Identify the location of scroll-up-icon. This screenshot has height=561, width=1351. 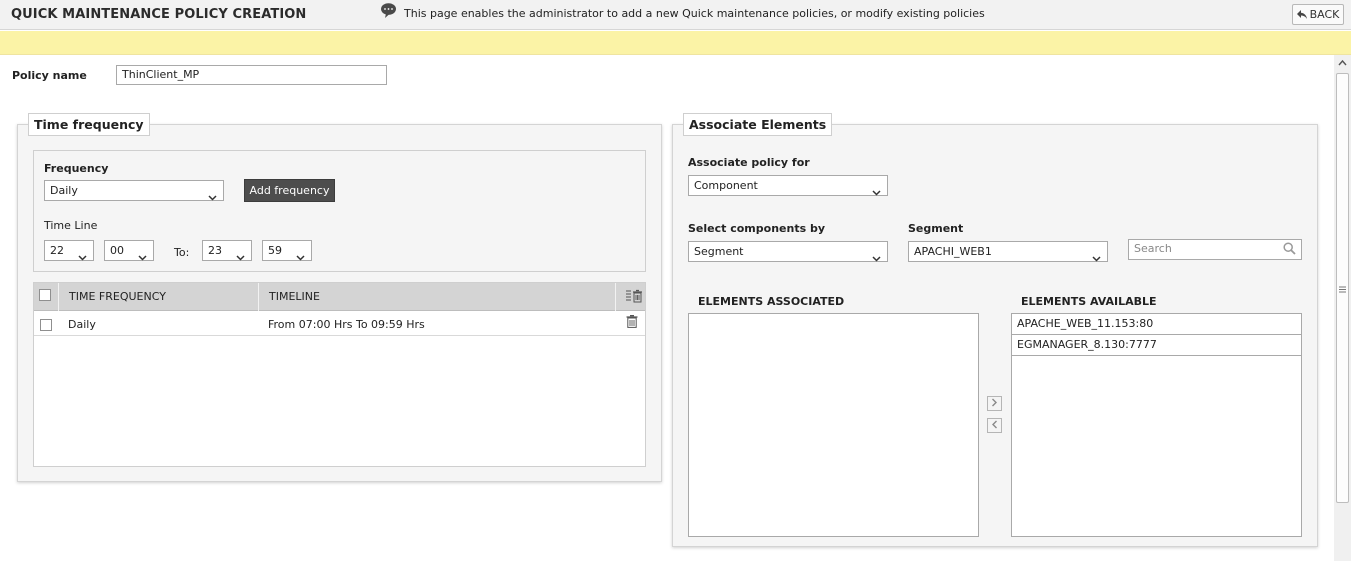
(1342, 64).